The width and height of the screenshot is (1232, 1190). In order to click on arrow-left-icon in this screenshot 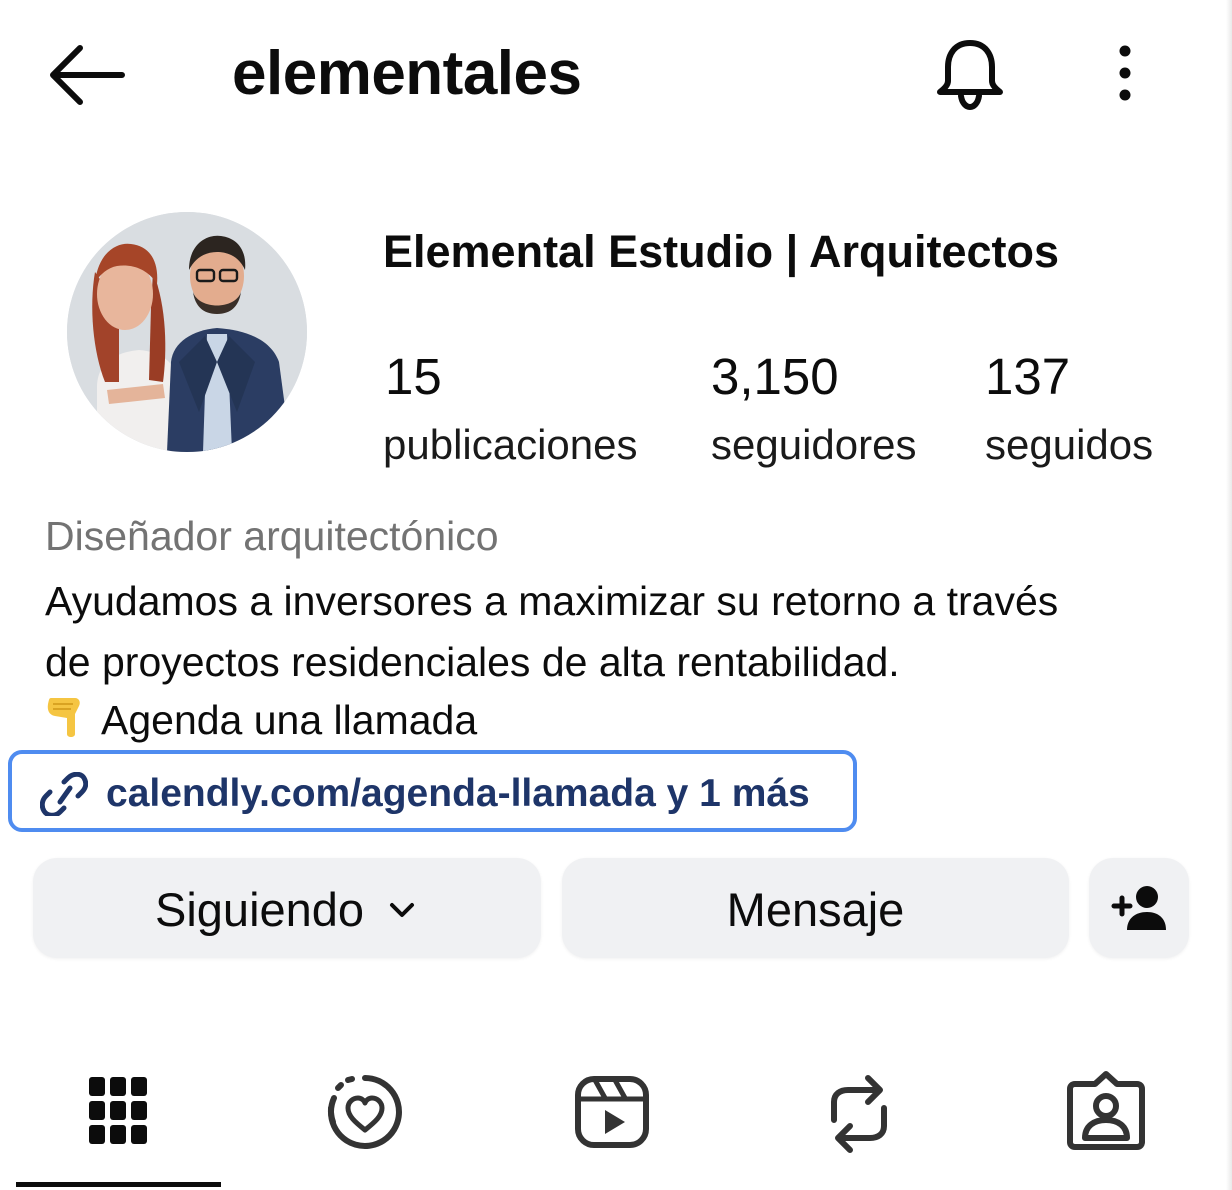, I will do `click(87, 75)`.